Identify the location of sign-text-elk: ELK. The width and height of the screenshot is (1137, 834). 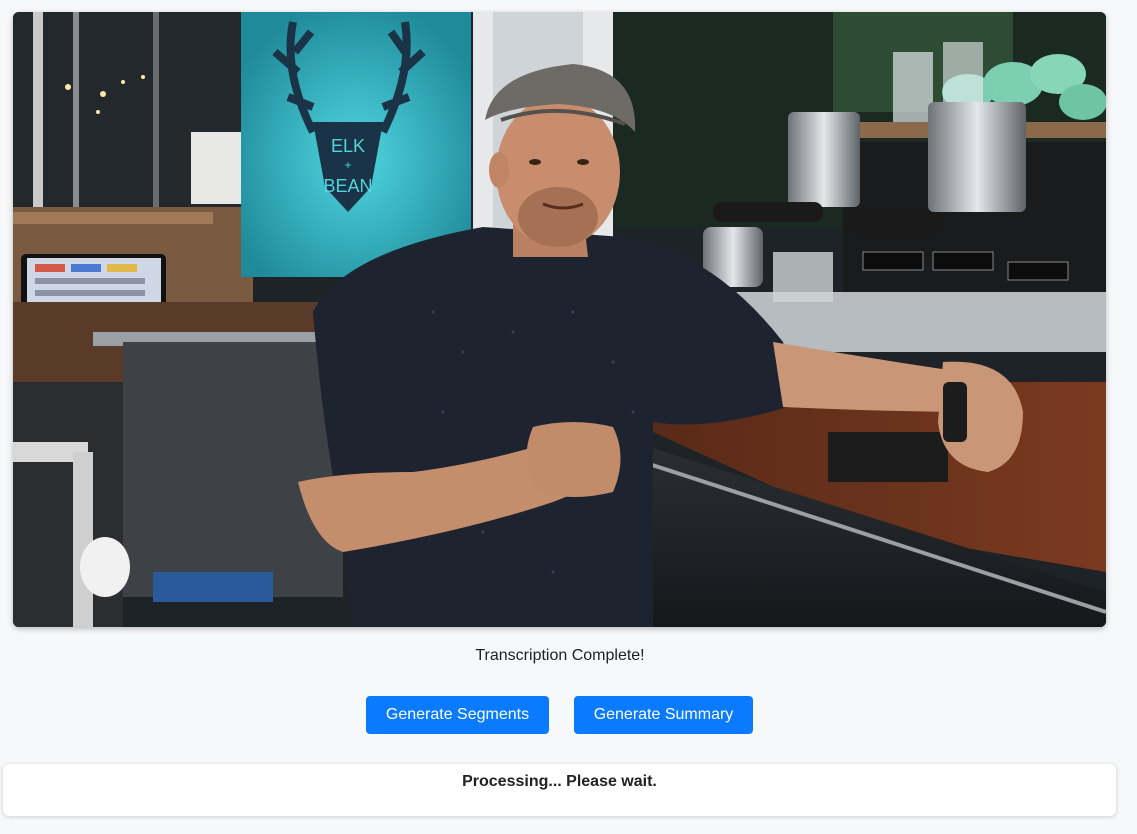
(348, 146).